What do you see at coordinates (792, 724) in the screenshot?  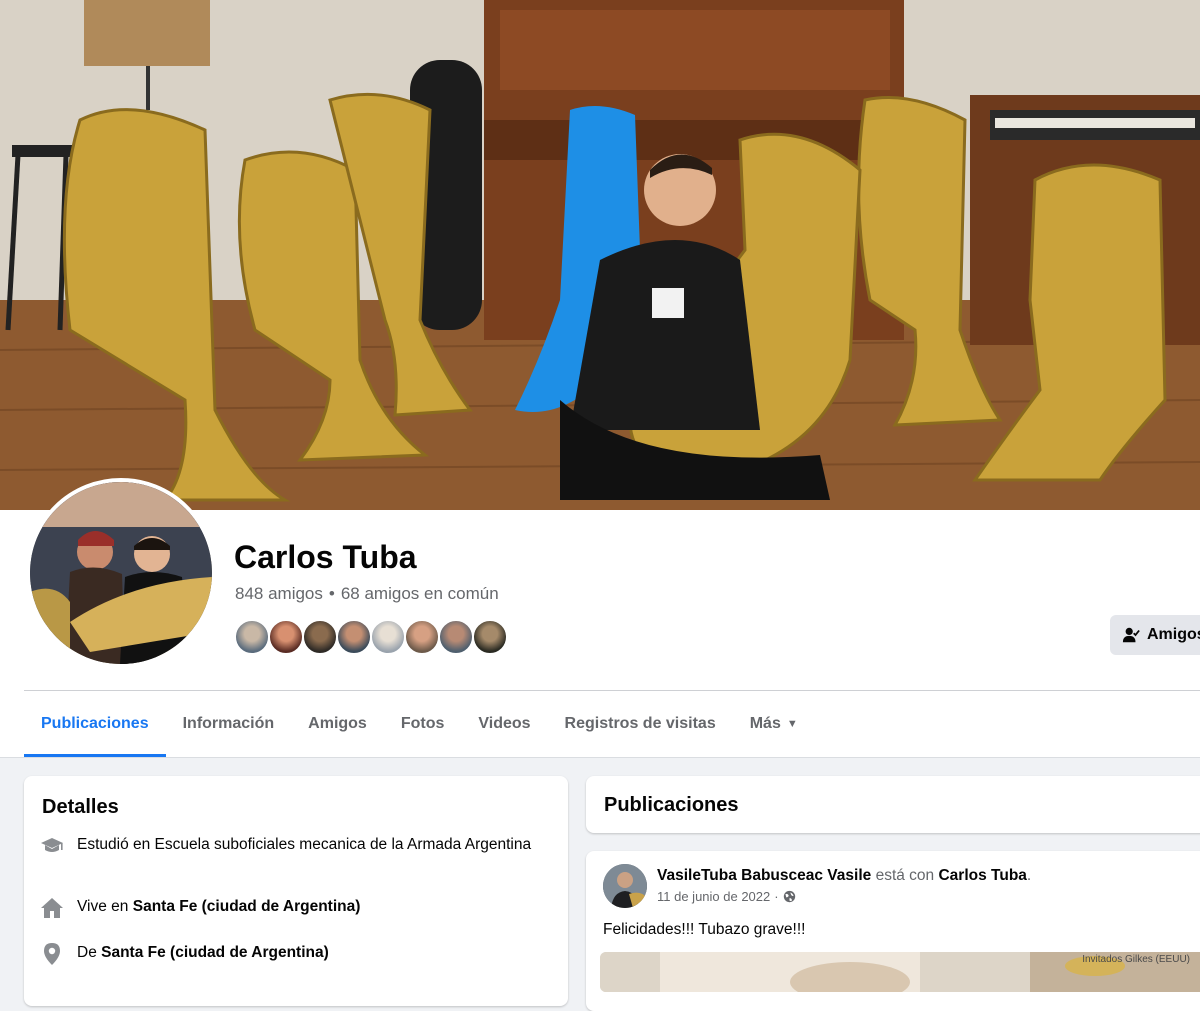 I see `caret-down-icon: ▼` at bounding box center [792, 724].